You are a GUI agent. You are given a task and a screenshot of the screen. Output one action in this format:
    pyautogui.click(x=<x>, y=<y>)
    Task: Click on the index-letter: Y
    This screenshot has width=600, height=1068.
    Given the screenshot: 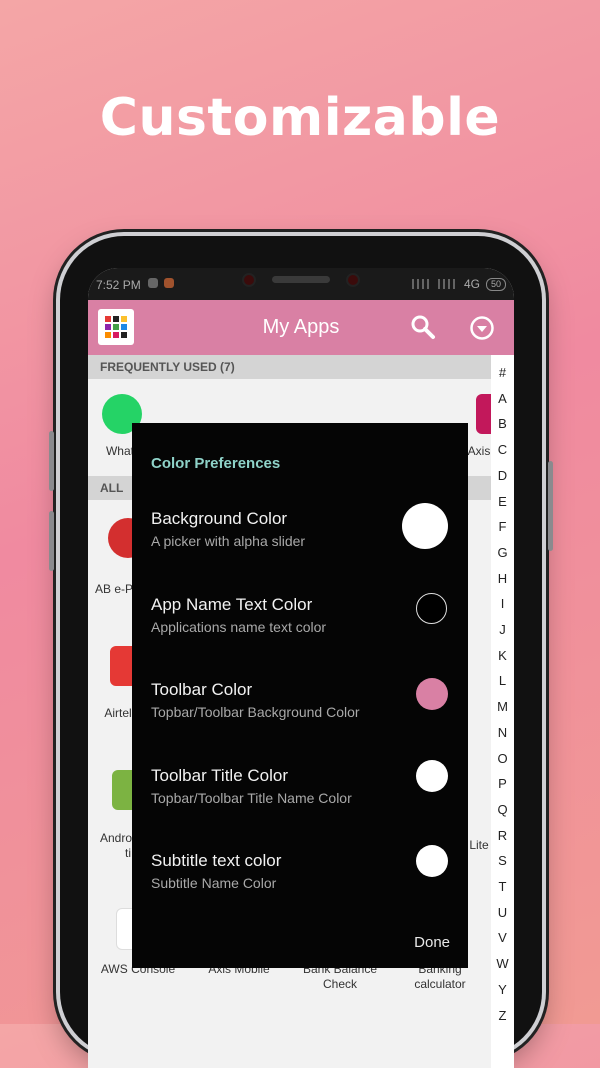 What is the action you would take?
    pyautogui.click(x=502, y=989)
    